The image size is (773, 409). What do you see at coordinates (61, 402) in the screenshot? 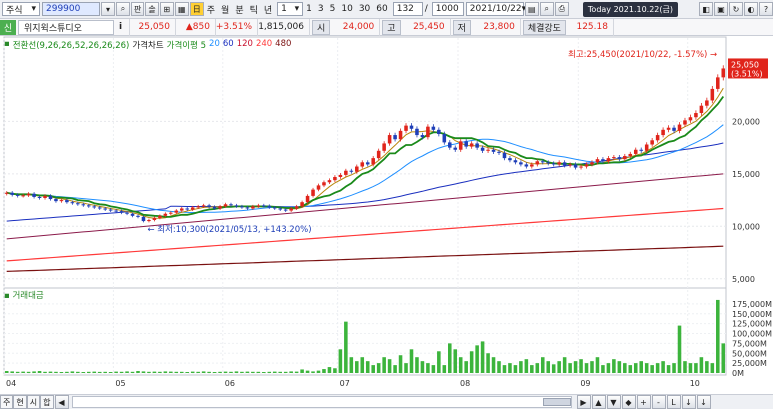
I see `scroll-left-button: ◀` at bounding box center [61, 402].